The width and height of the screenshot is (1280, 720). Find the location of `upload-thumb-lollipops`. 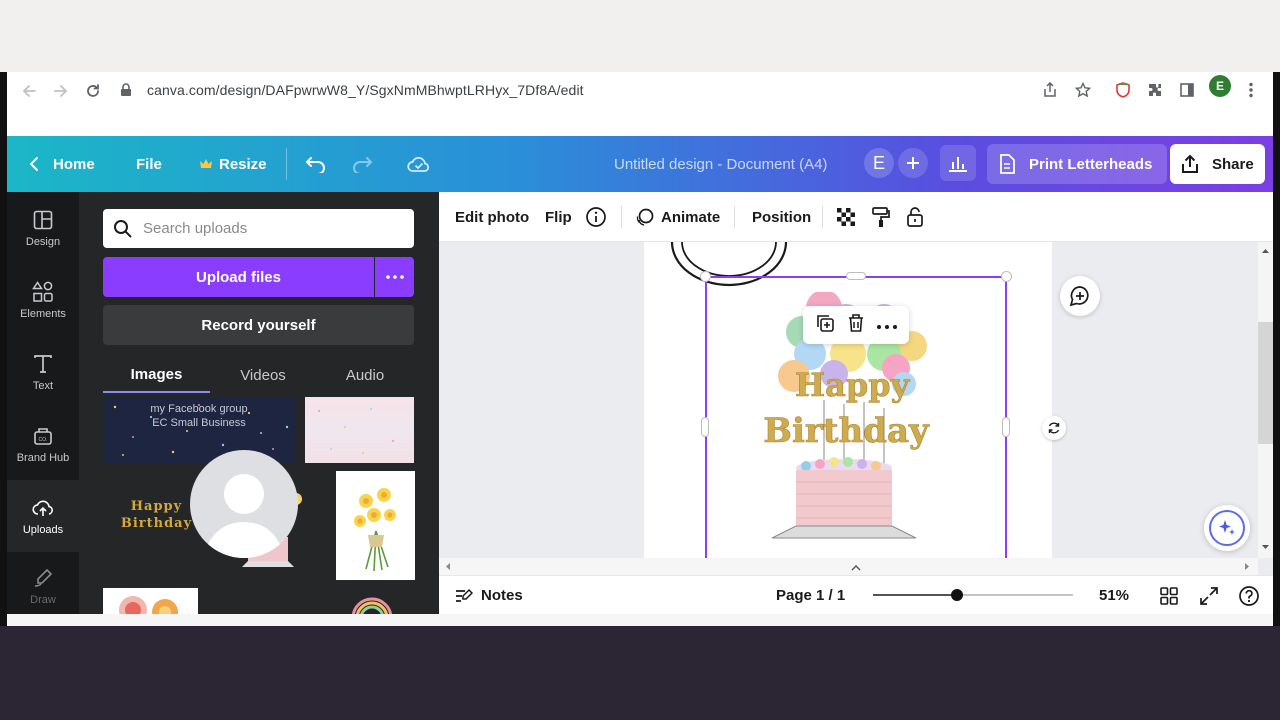

upload-thumb-lollipops is located at coordinates (150, 601).